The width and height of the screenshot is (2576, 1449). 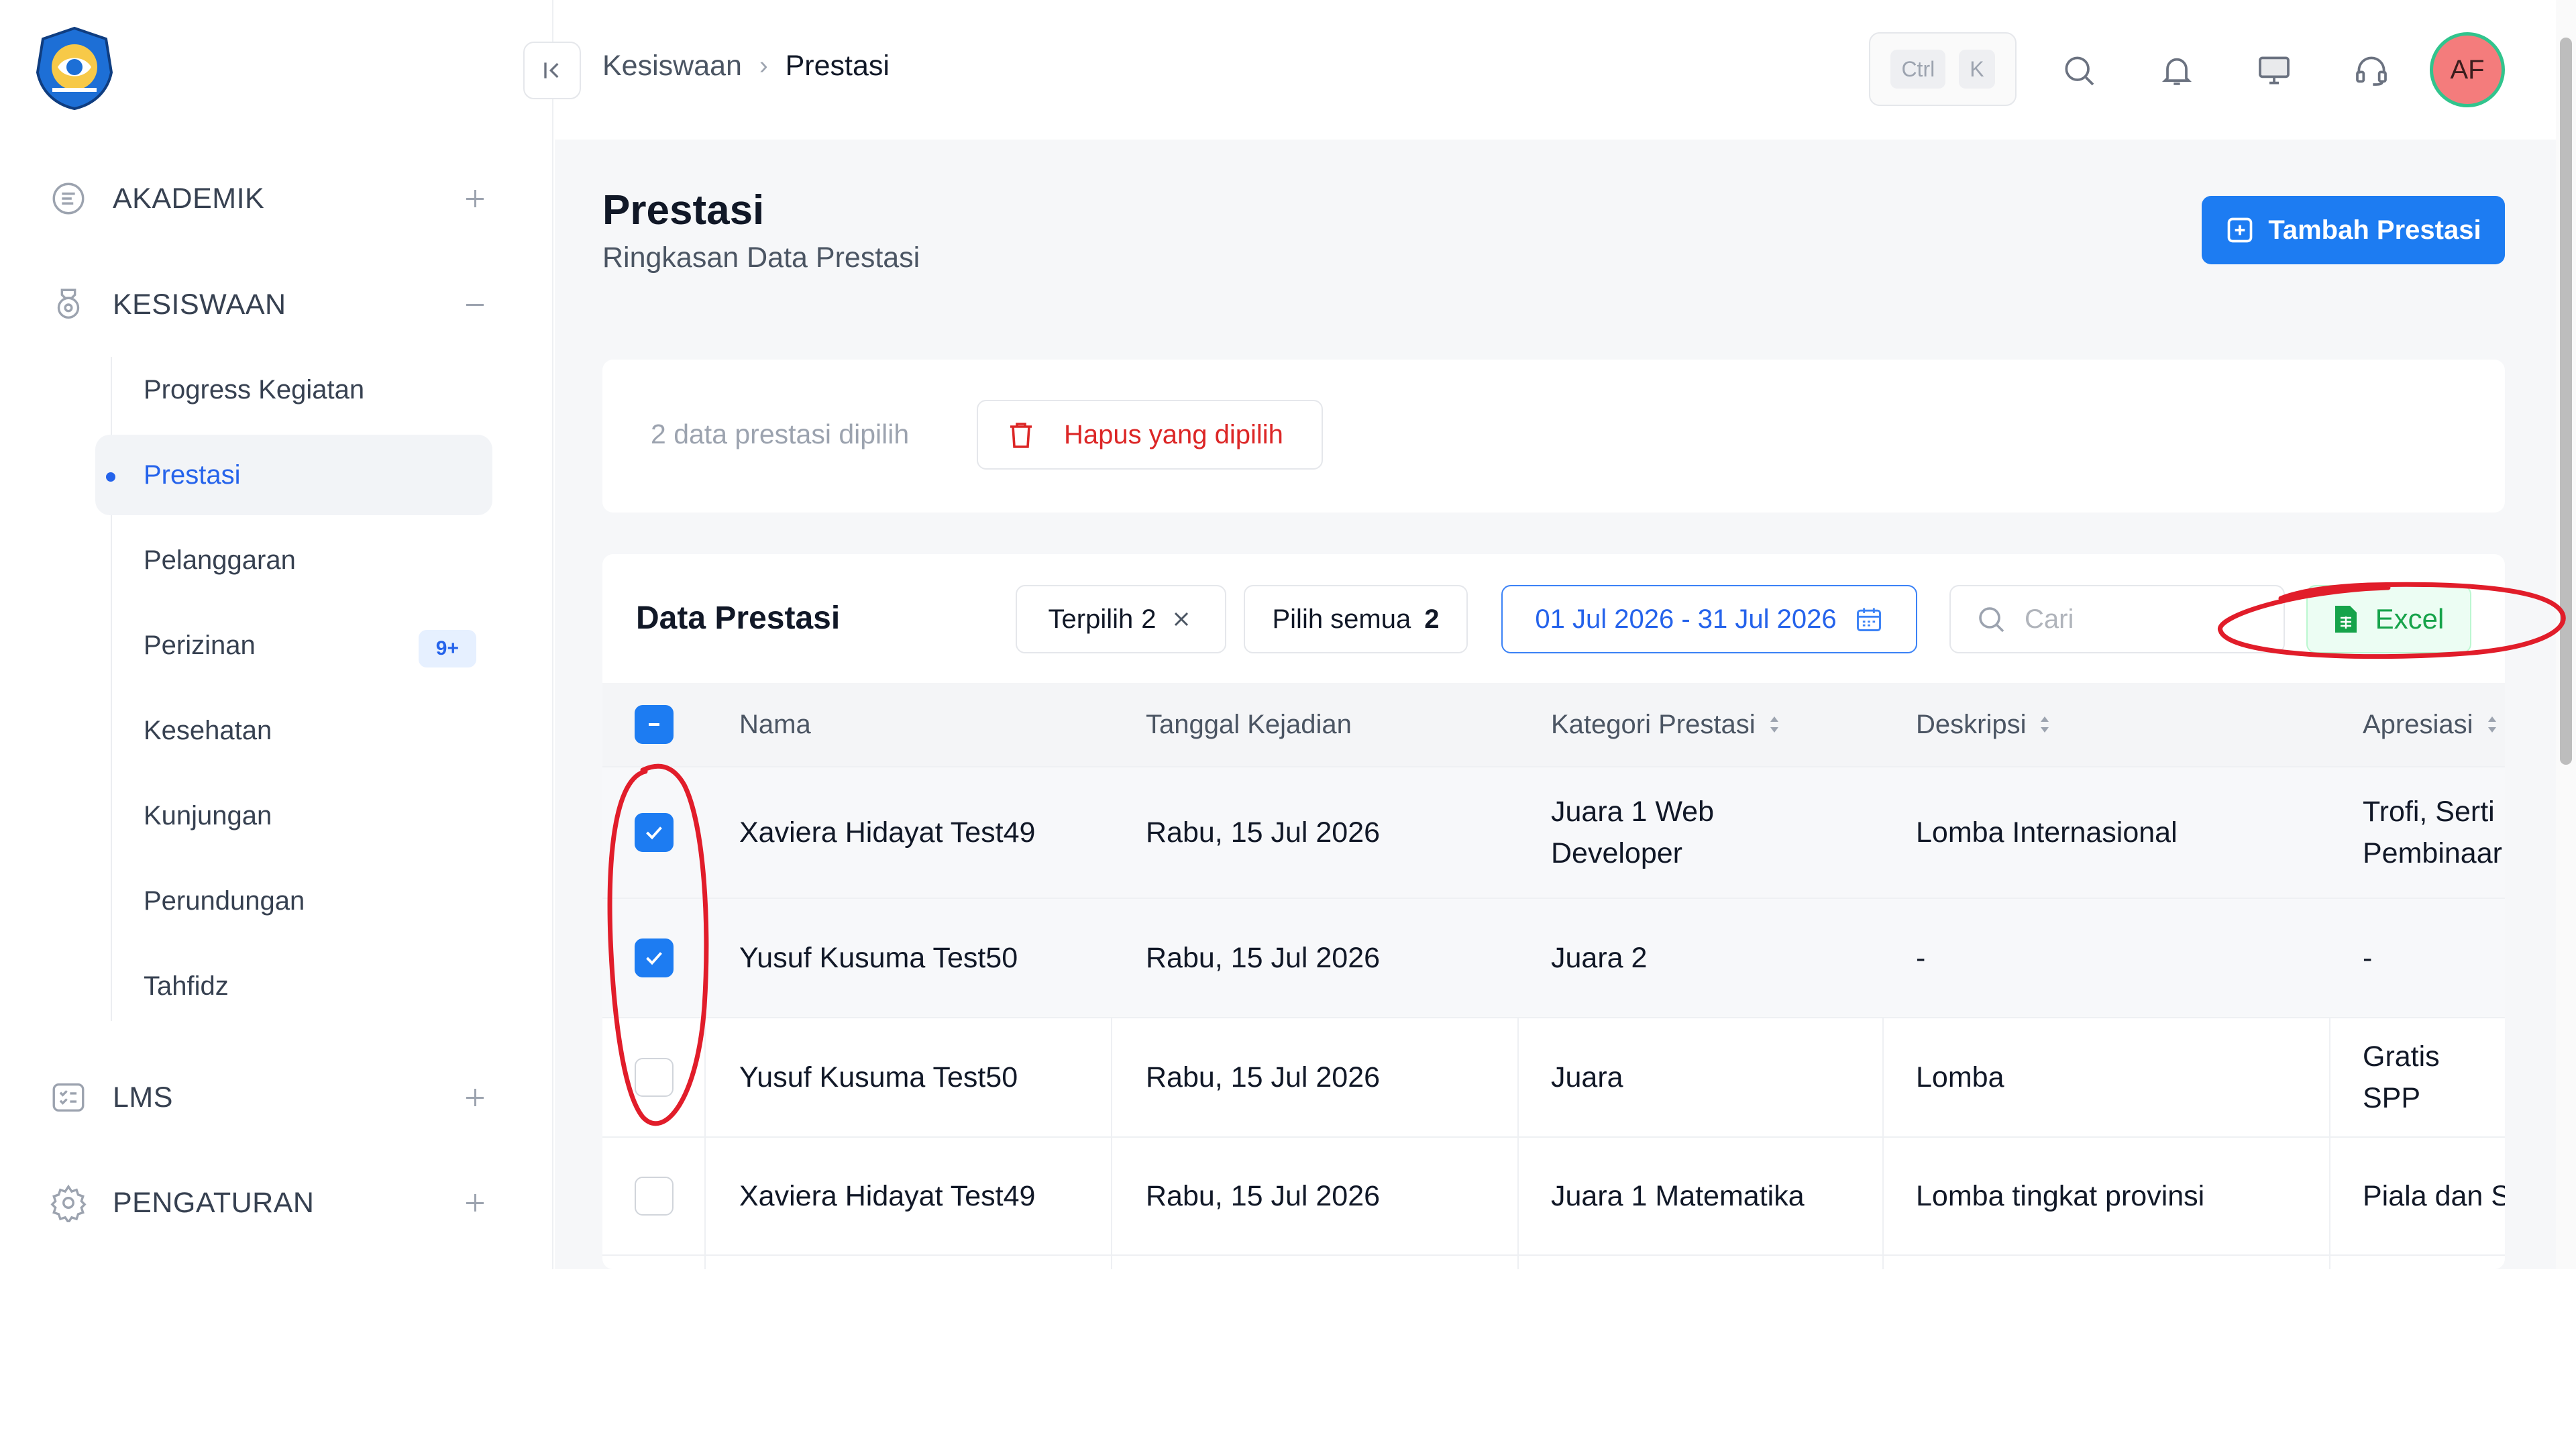 I want to click on student-icon, so click(x=68, y=304).